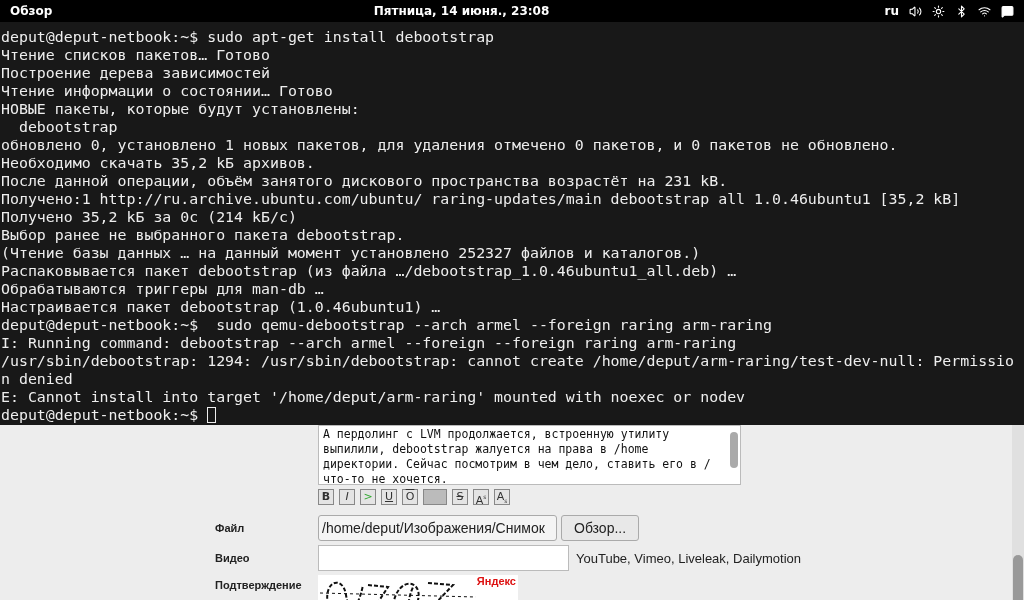 This screenshot has width=1024, height=600. I want to click on terminal-line: Получено 35,2 kБ за 0с (214 kБ/c), so click(149, 217).